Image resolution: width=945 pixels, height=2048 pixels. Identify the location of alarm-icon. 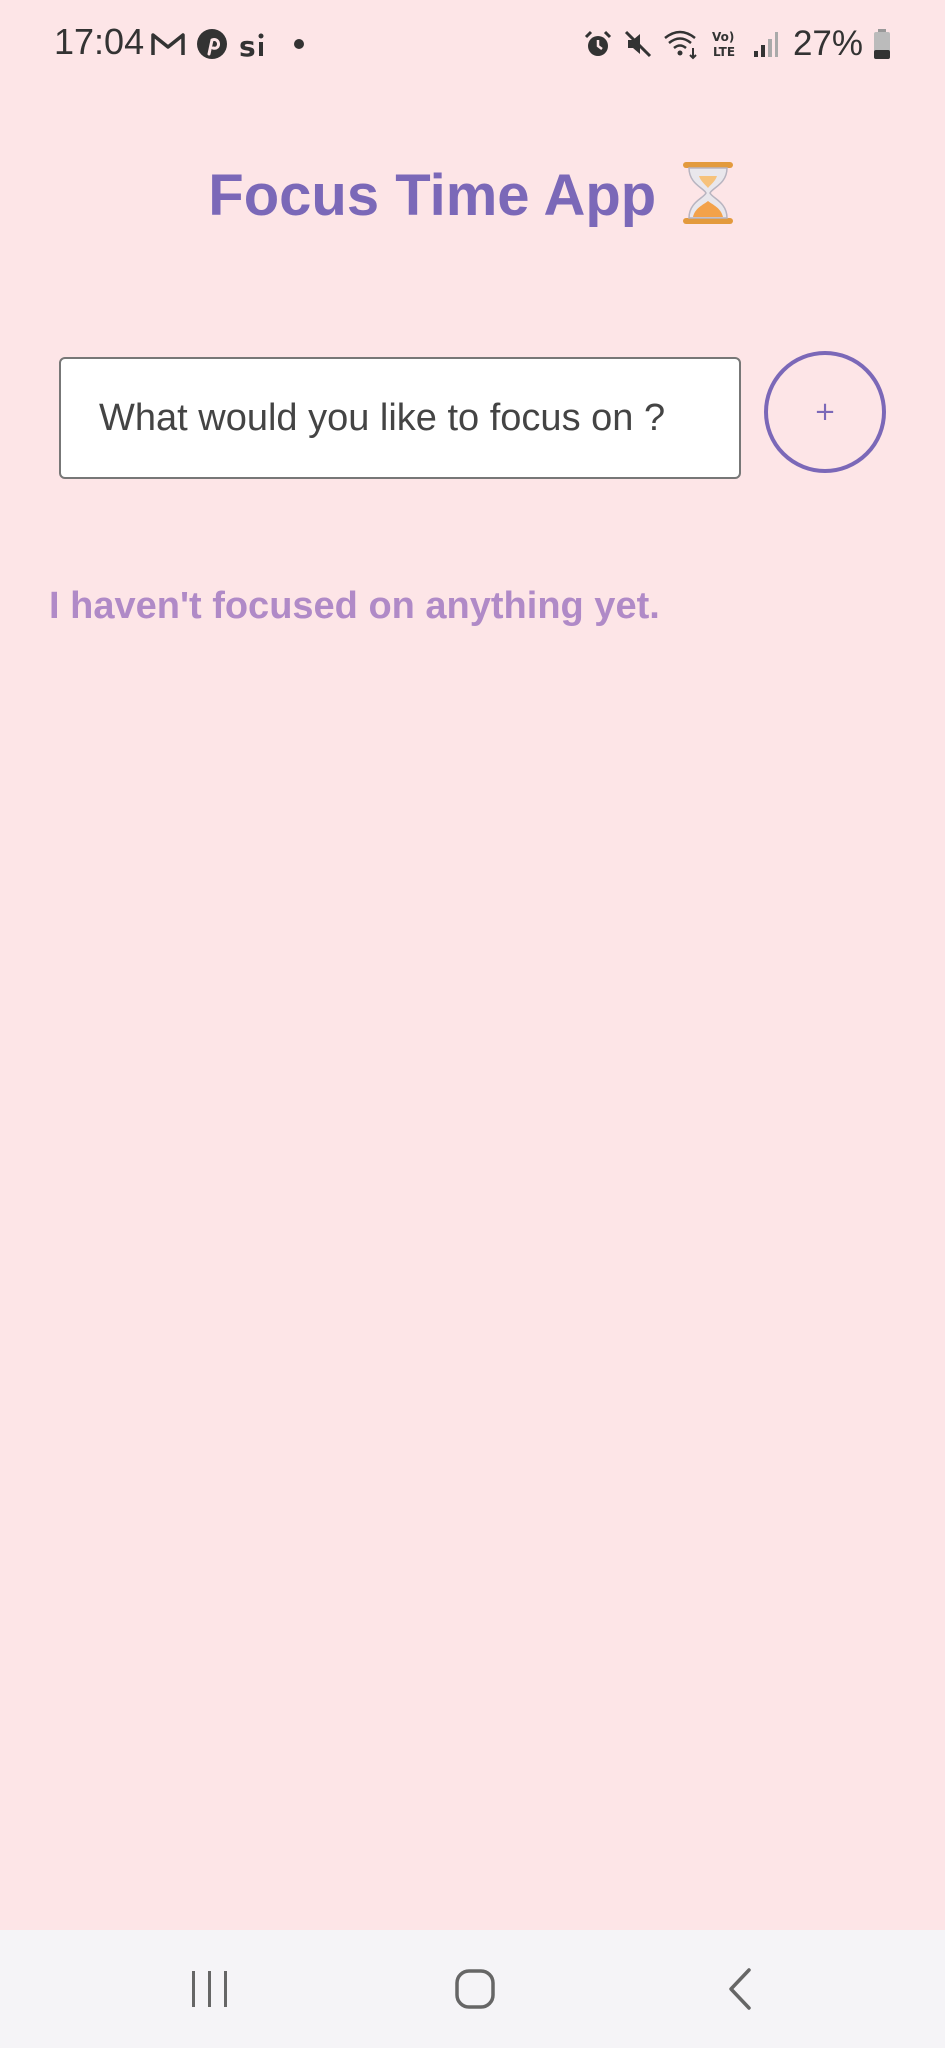
(598, 44).